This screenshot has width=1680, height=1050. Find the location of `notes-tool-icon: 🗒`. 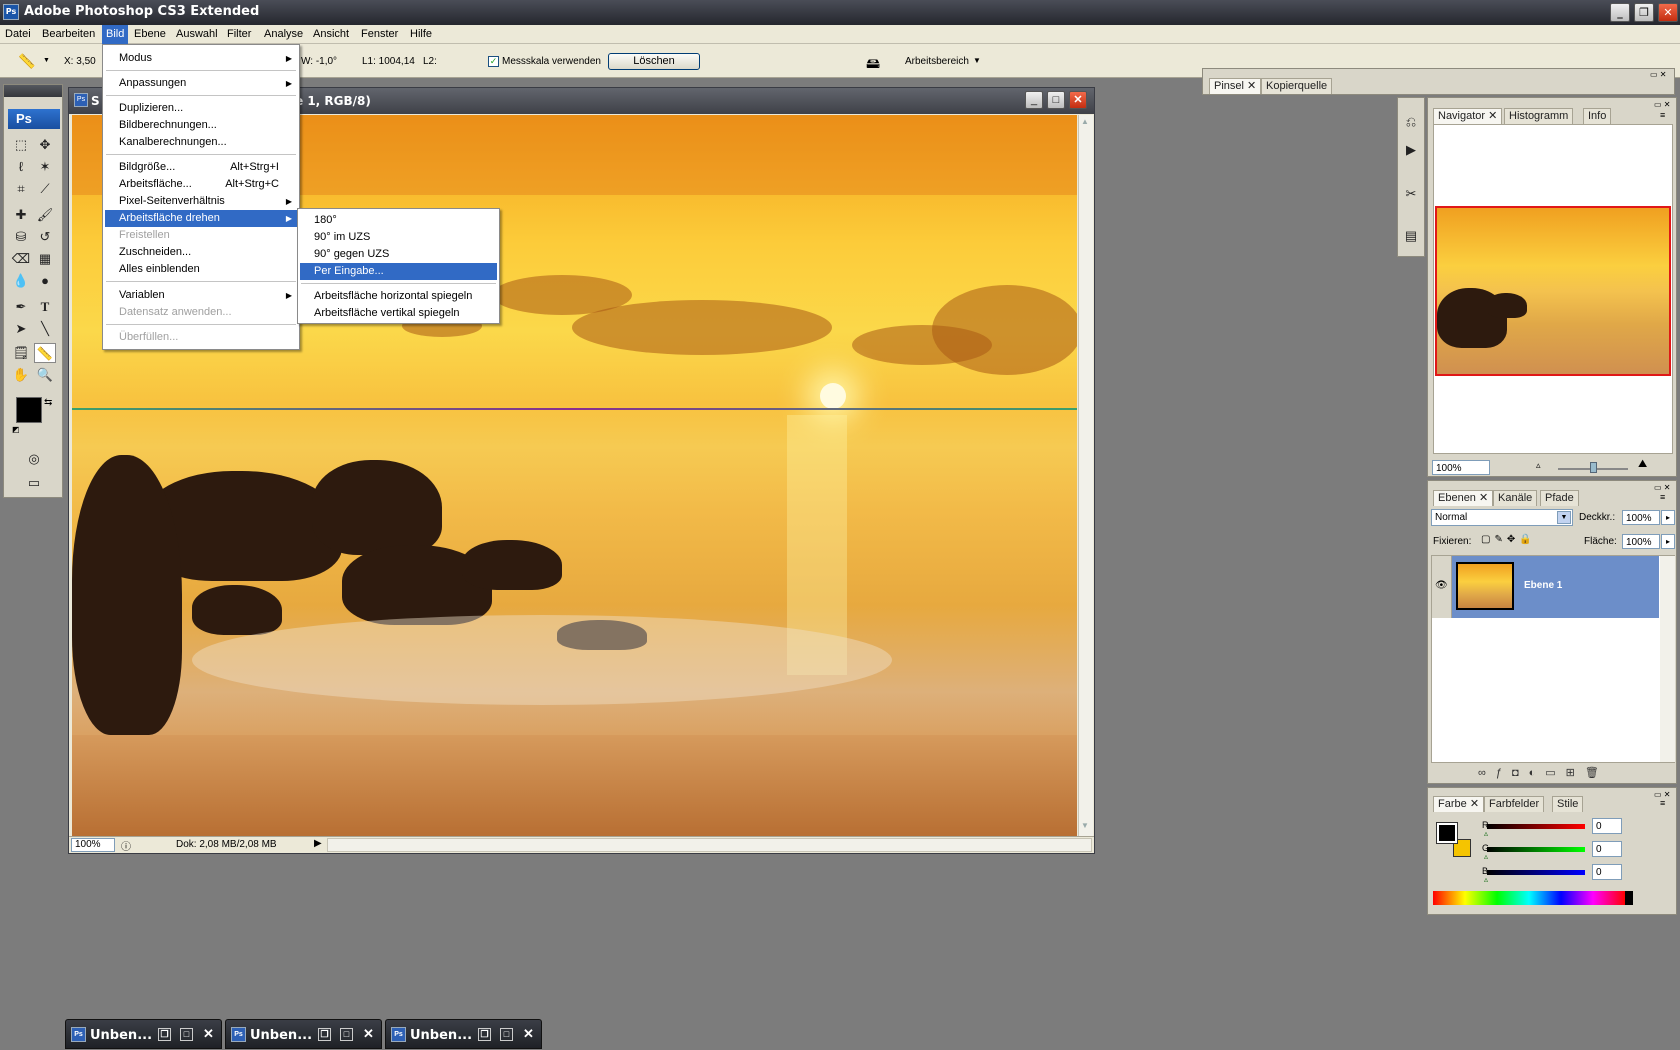

notes-tool-icon: 🗒 is located at coordinates (21, 353).